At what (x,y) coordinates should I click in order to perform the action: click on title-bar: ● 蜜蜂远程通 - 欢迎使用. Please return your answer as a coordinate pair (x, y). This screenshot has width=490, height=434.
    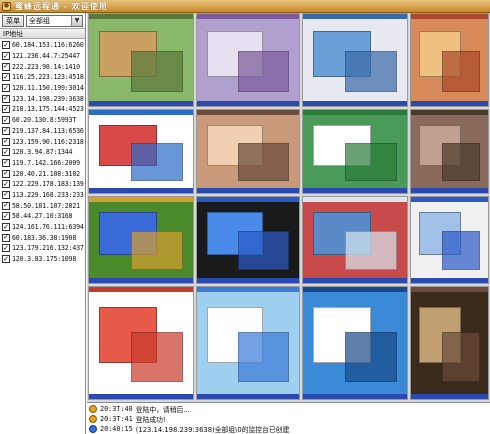
    Looking at the image, I should click on (245, 6).